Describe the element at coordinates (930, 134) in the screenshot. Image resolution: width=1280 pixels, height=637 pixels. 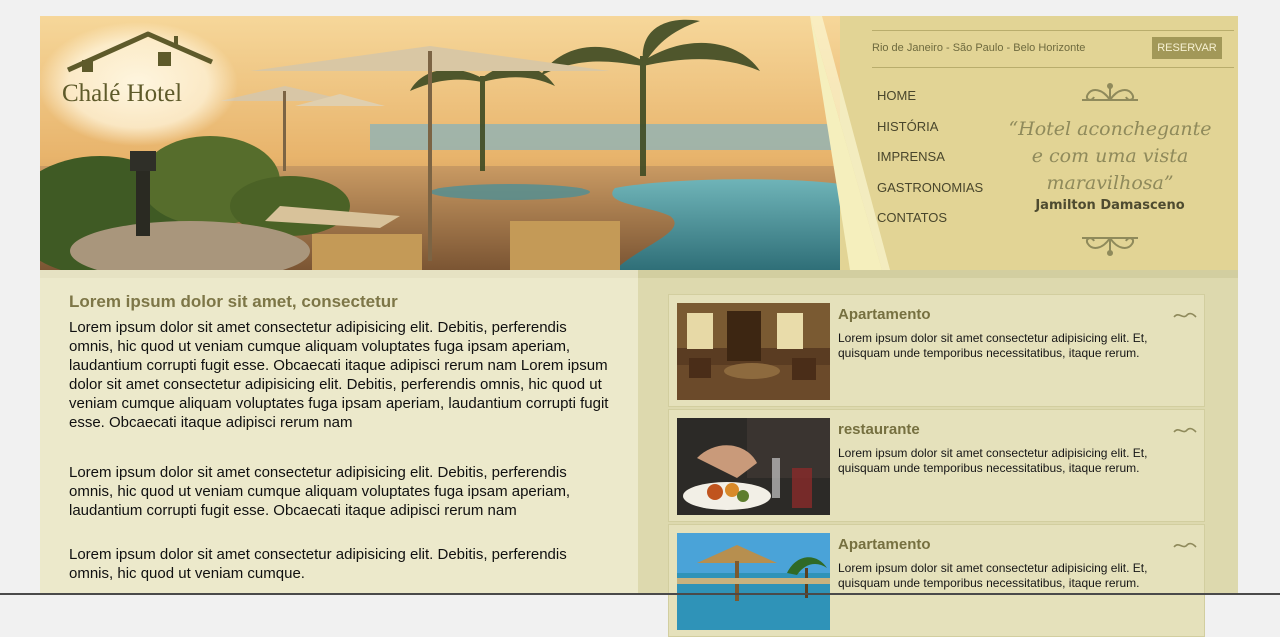
I see `nav-historia: HISTÓRIA` at that location.